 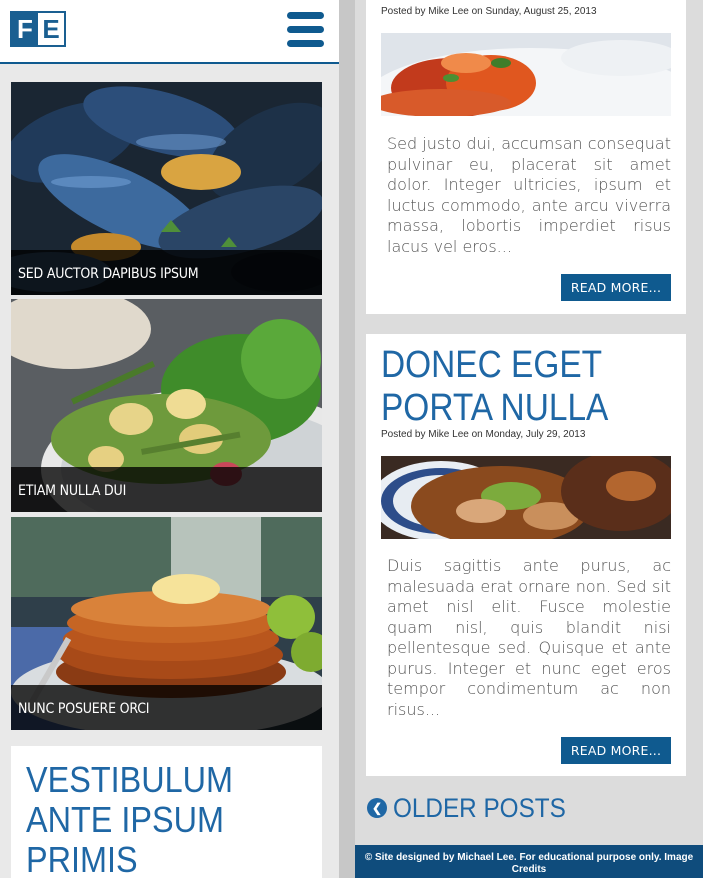 What do you see at coordinates (51, 29) in the screenshot?
I see `logo-letter-e: E` at bounding box center [51, 29].